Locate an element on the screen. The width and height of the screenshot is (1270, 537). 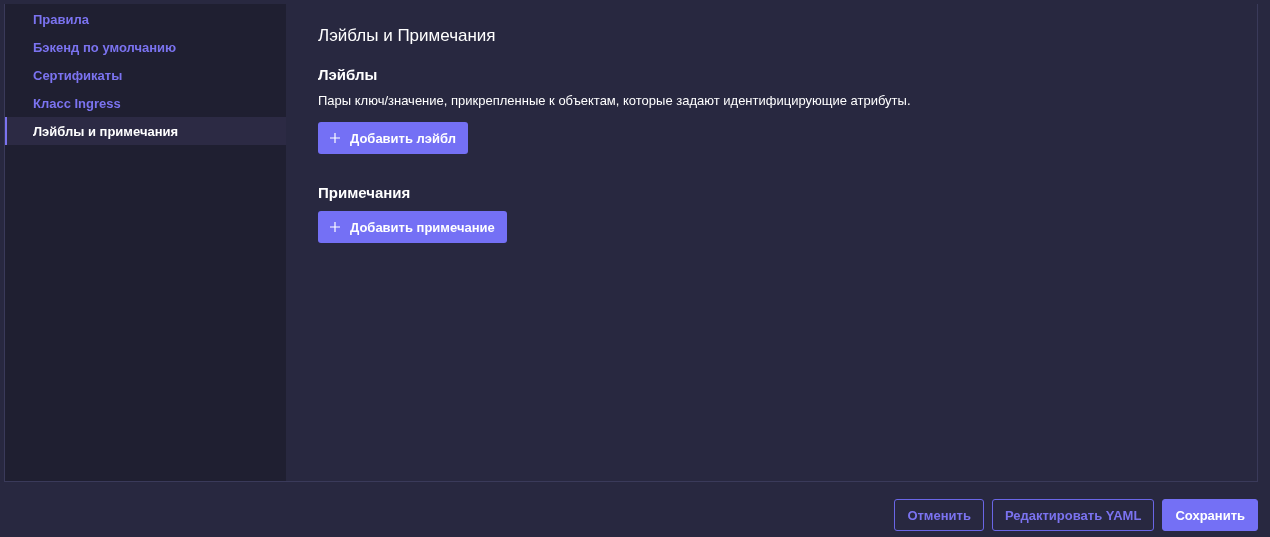
section-description: Пары ключ/значение, прикрепленные к объектам, которые задают идентифицирующие атрибуты. is located at coordinates (615, 100).